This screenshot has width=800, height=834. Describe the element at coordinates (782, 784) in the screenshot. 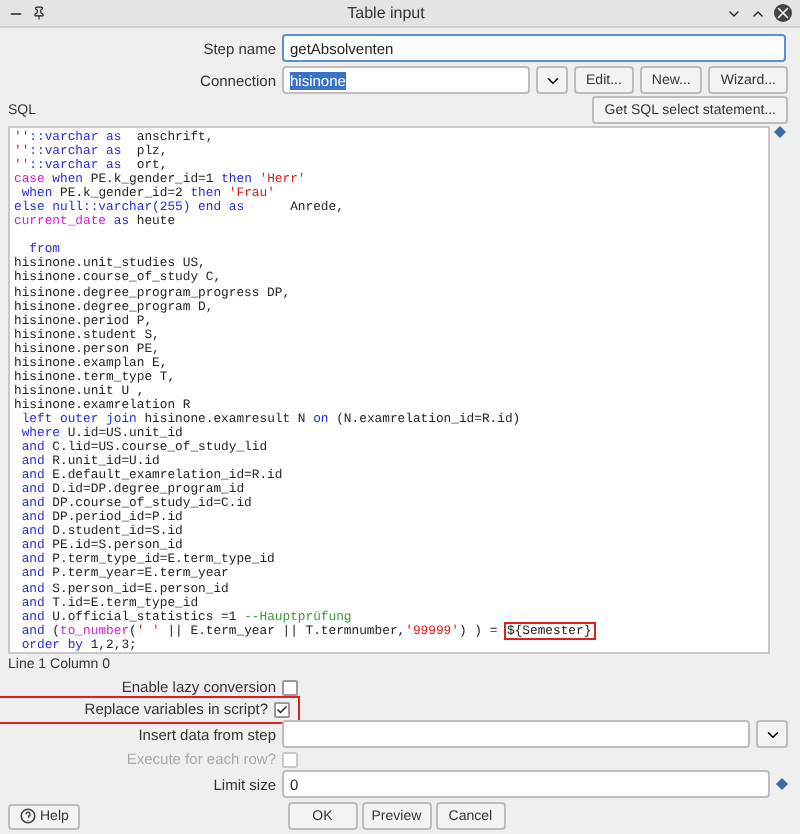

I see `variable-icon` at that location.